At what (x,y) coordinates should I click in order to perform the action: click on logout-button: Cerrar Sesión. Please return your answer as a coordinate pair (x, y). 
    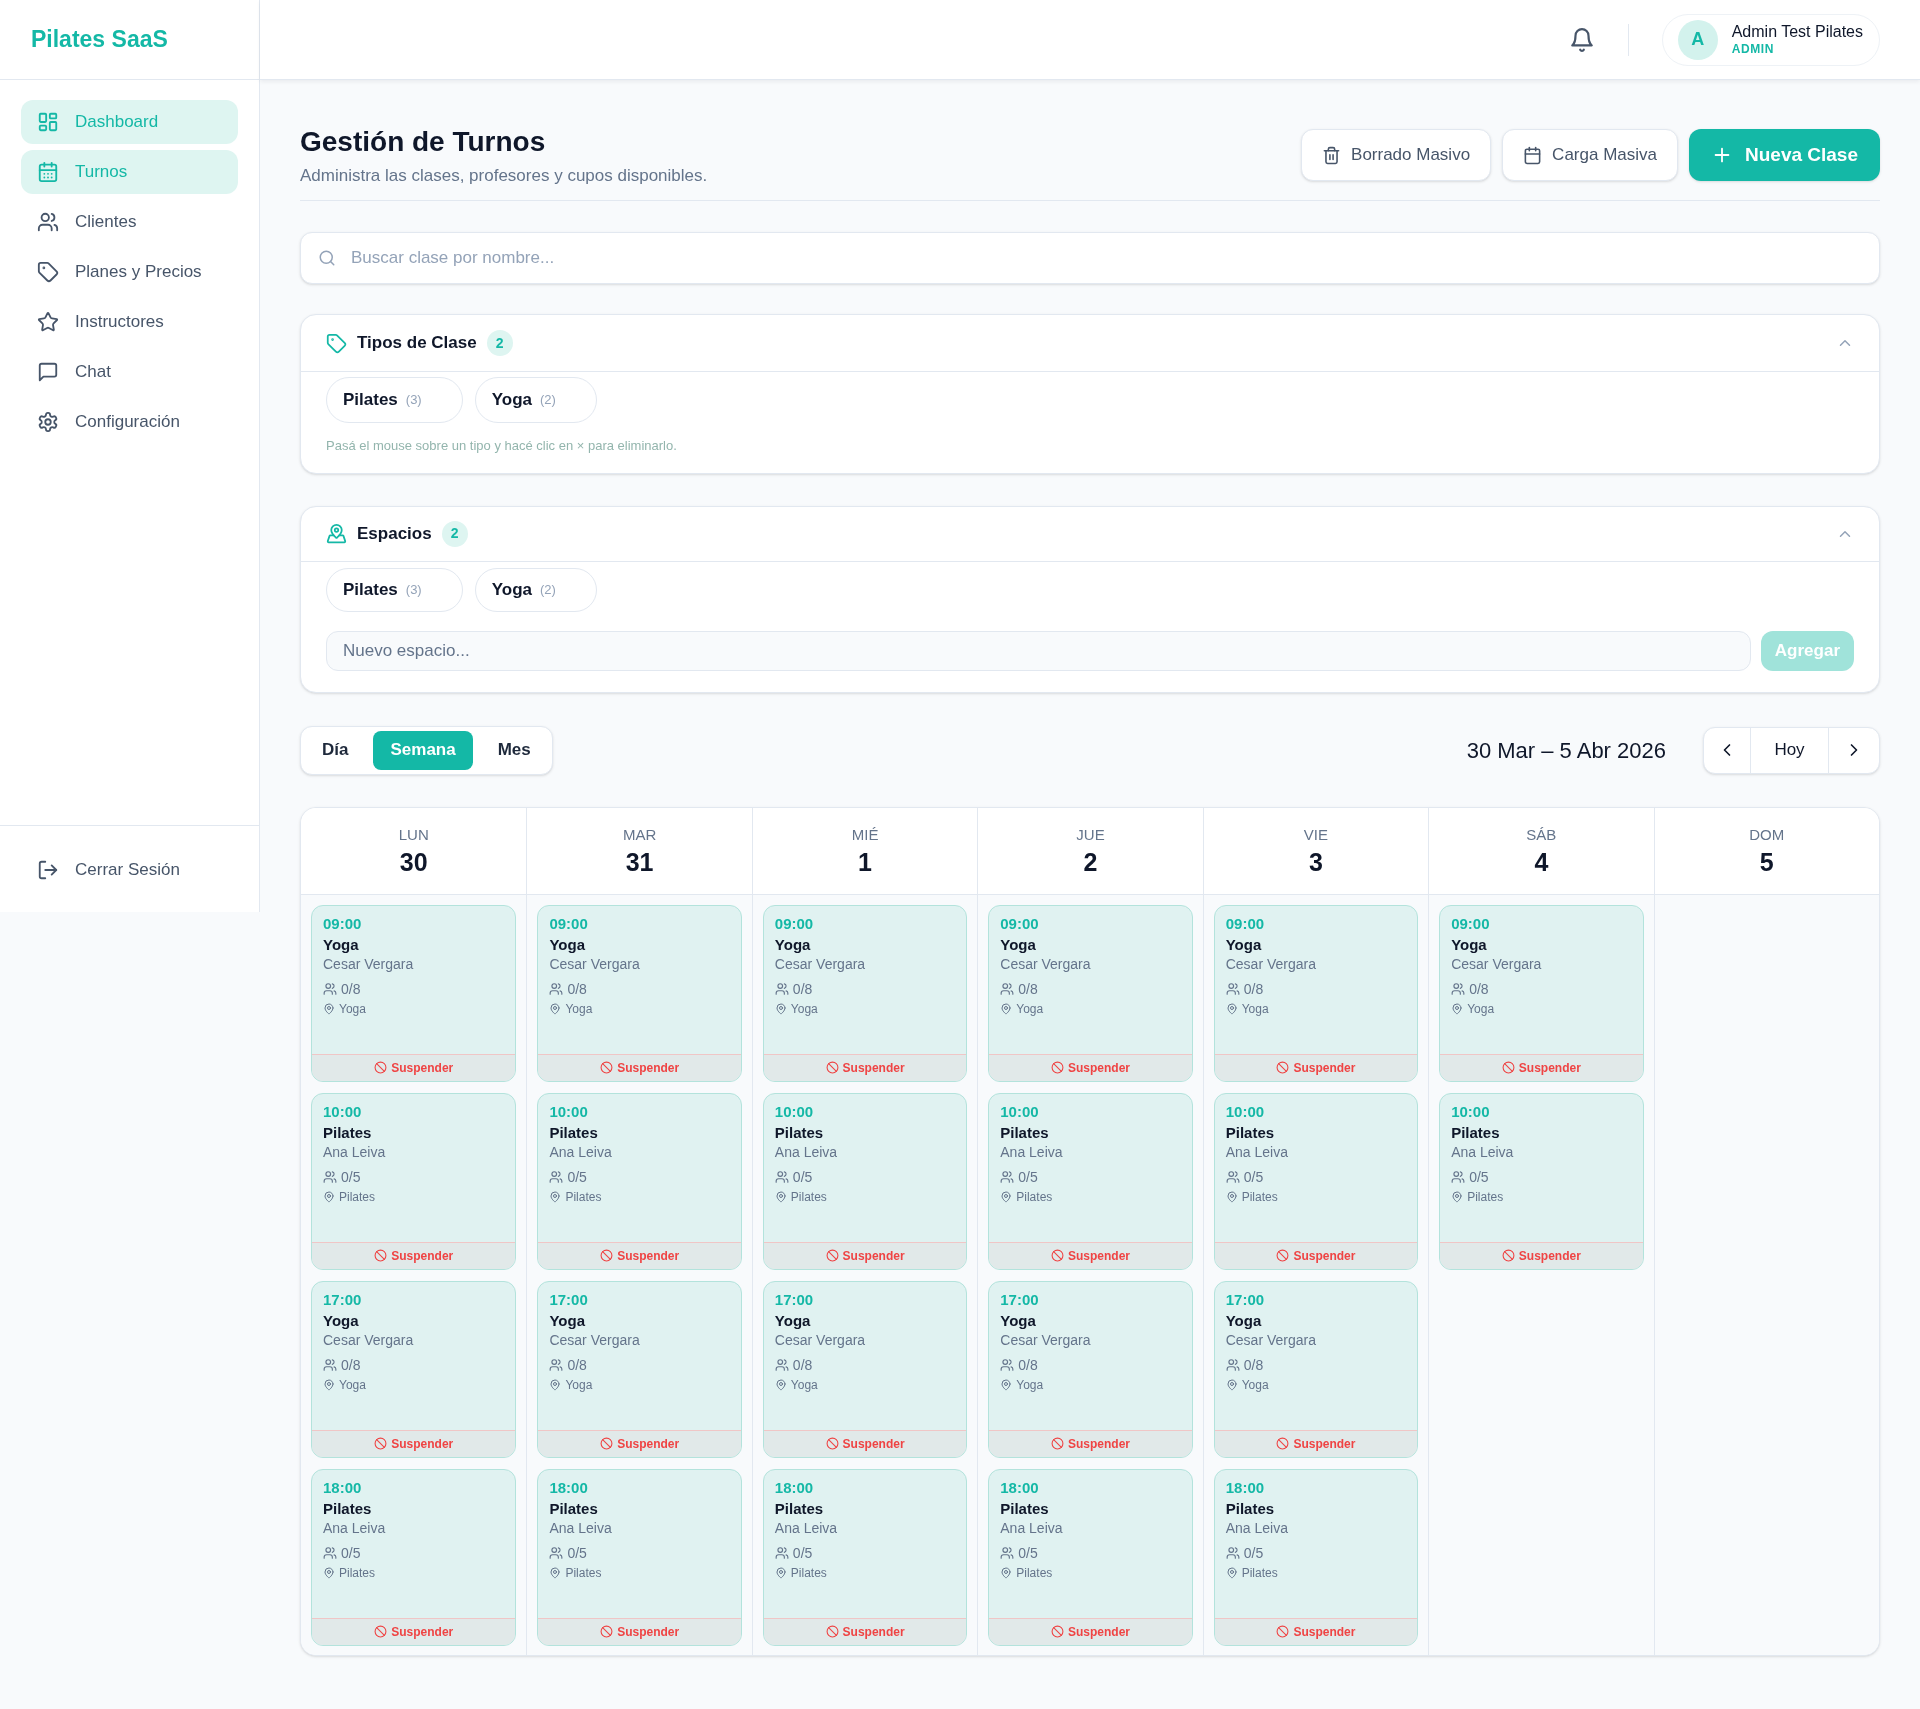
    Looking at the image, I should click on (108, 870).